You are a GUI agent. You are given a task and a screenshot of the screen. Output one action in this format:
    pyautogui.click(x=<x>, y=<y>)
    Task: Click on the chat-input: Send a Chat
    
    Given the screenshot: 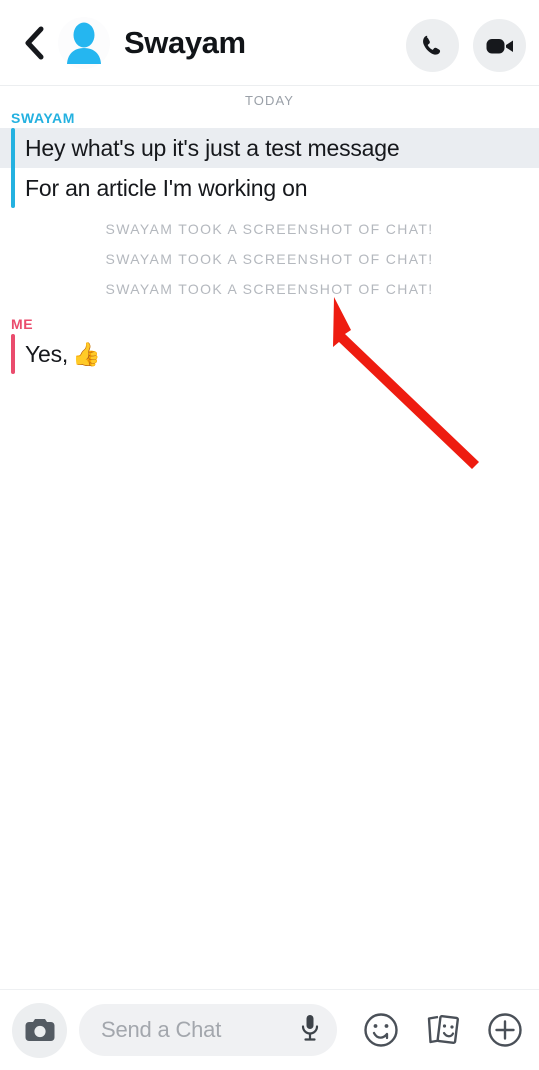 What is the action you would take?
    pyautogui.click(x=208, y=1030)
    